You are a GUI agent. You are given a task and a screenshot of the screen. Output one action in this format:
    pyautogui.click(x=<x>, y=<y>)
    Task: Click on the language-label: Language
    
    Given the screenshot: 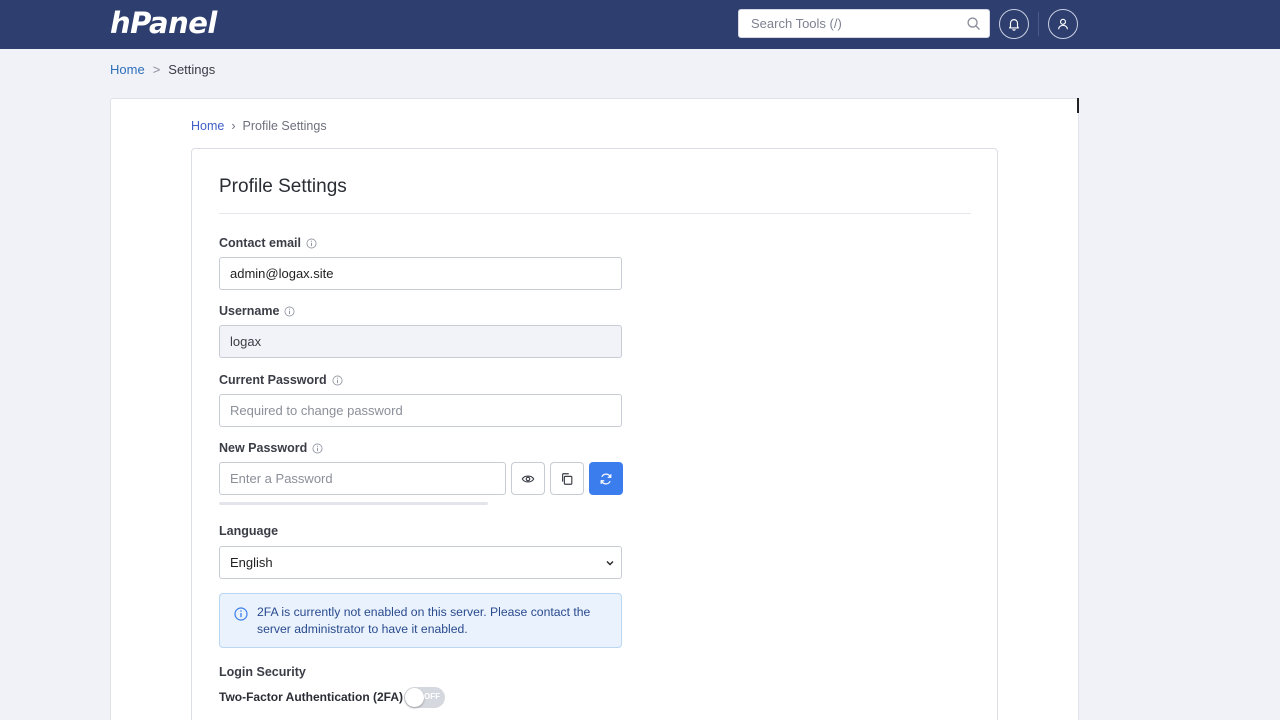 What is the action you would take?
    pyautogui.click(x=248, y=531)
    